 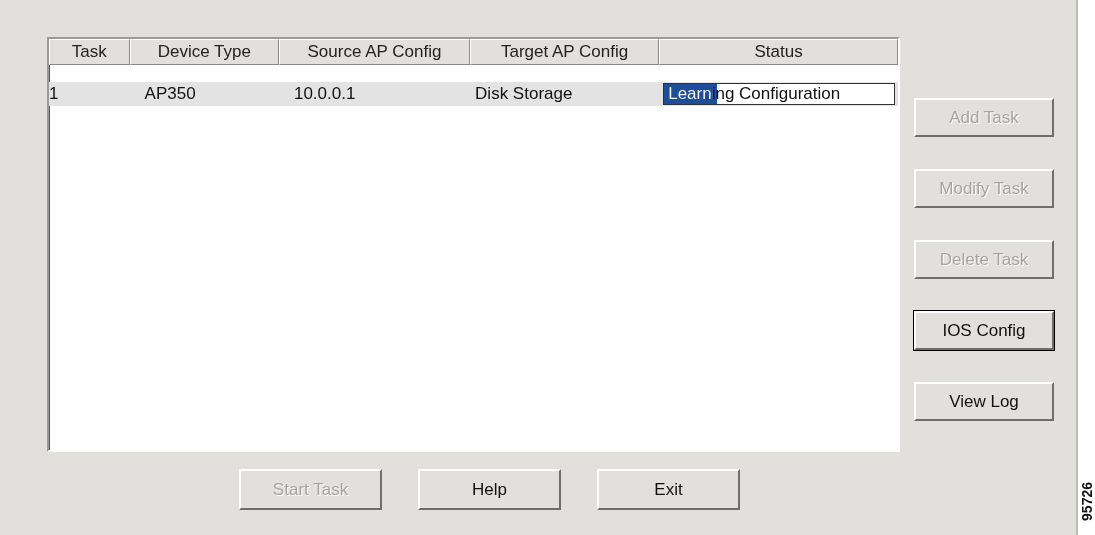 What do you see at coordinates (565, 52) in the screenshot?
I see `column-header: Target AP Config` at bounding box center [565, 52].